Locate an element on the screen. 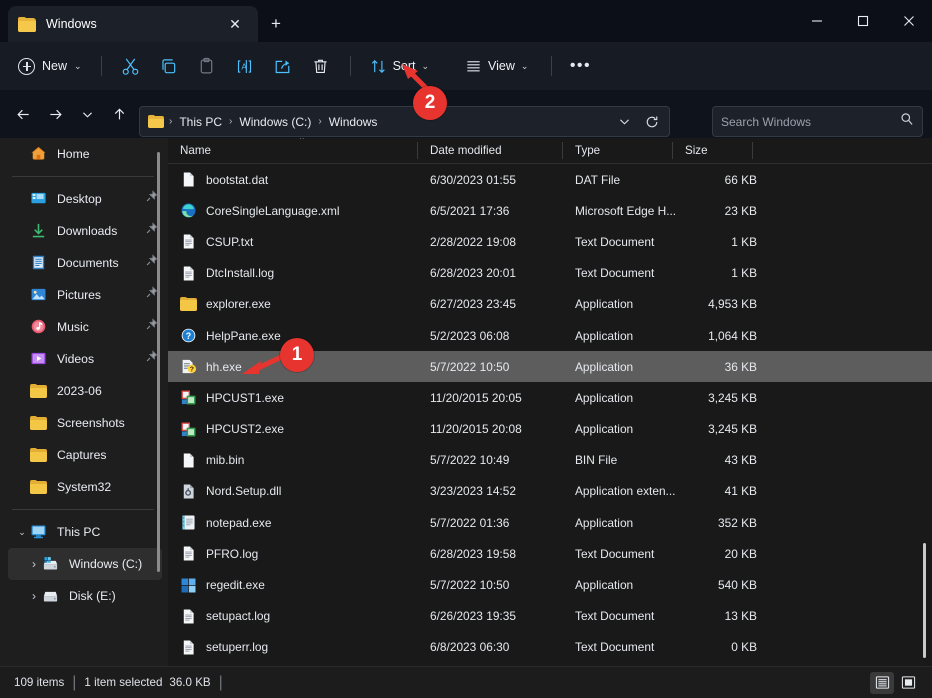  column-header-date-modified: Date modified is located at coordinates (490, 151).